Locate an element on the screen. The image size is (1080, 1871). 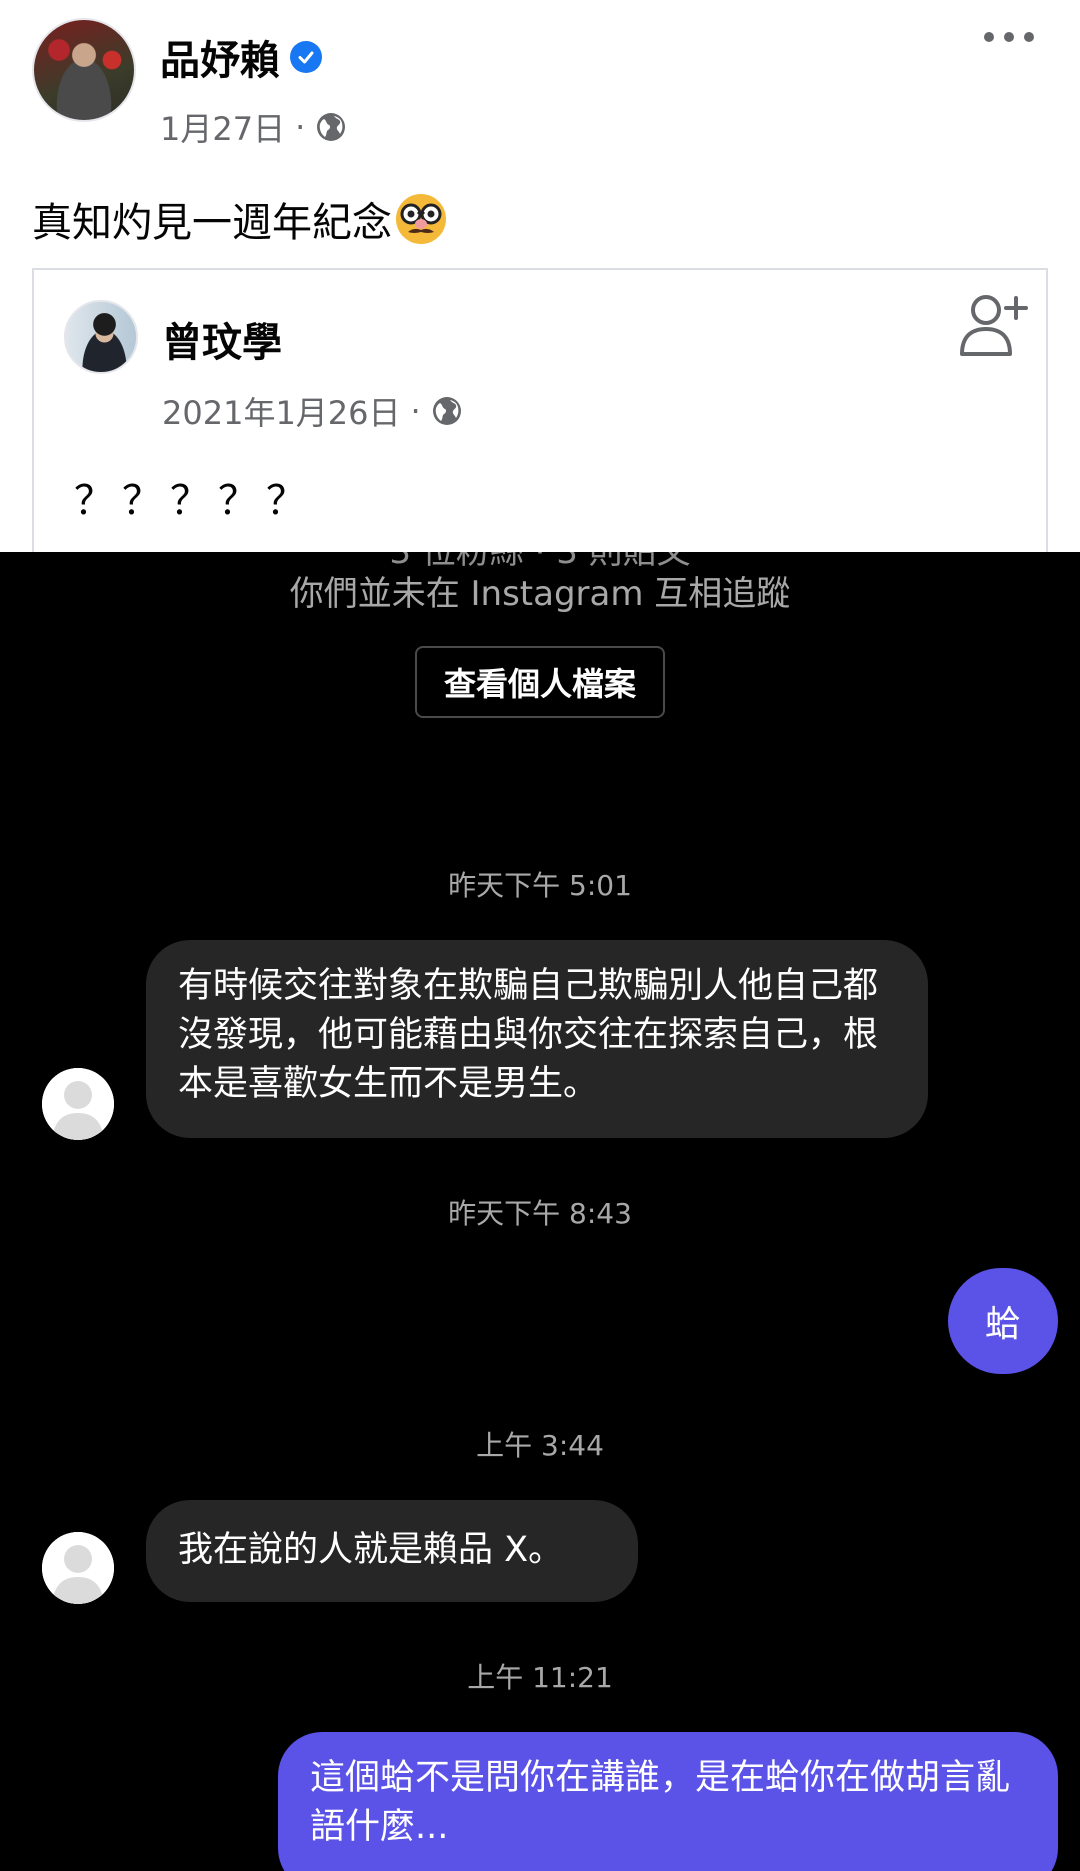
author-avatar is located at coordinates (84, 70).